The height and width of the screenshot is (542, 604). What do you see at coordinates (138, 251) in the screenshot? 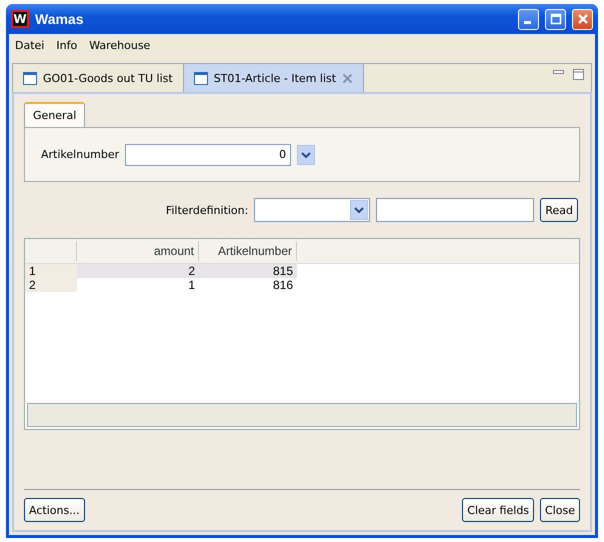
I see `column-header: amount` at bounding box center [138, 251].